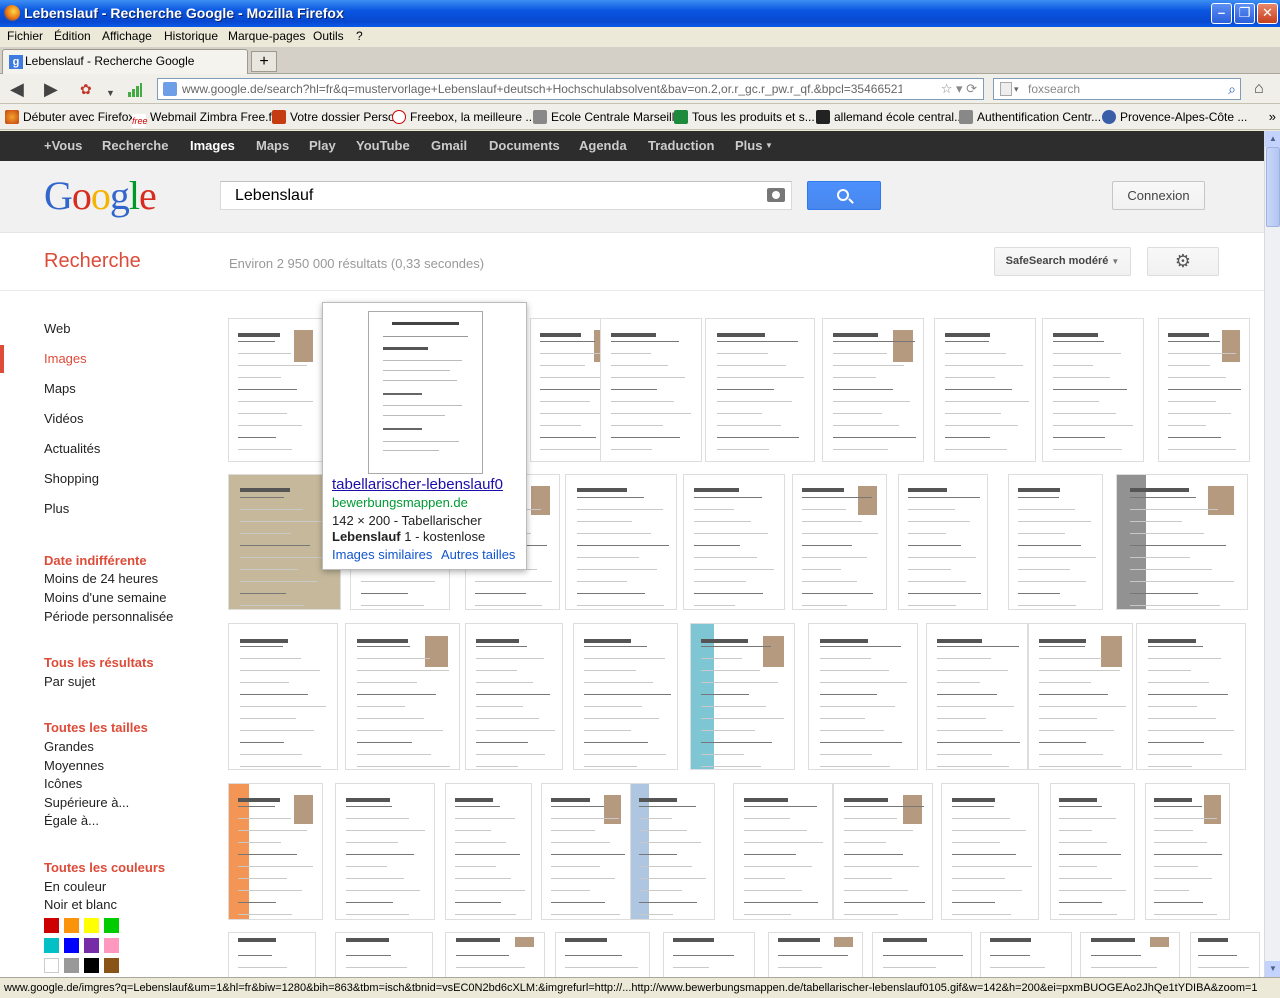 This screenshot has height=998, width=1280. I want to click on menu-marque-pages: Marque-pages, so click(266, 36).